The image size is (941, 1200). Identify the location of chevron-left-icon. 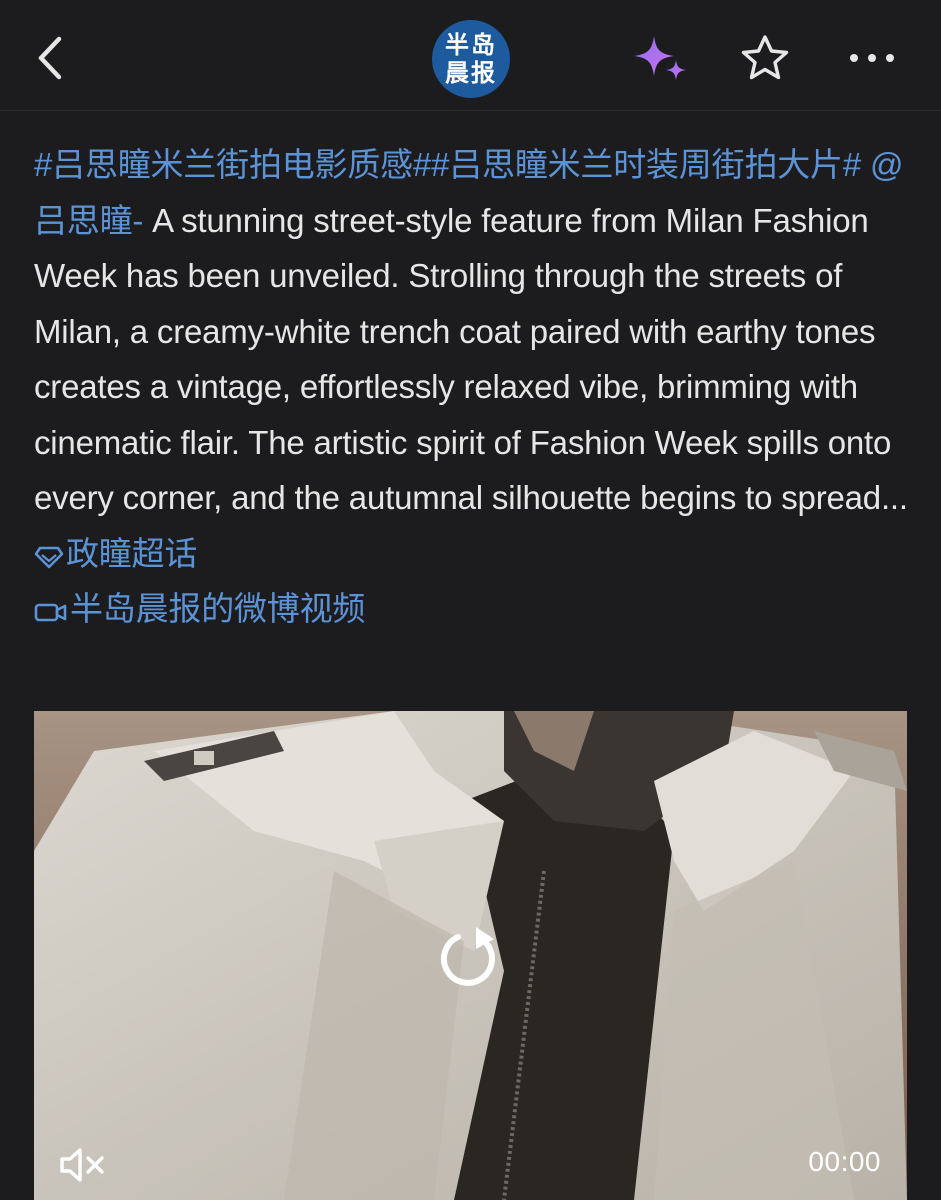
(50, 58).